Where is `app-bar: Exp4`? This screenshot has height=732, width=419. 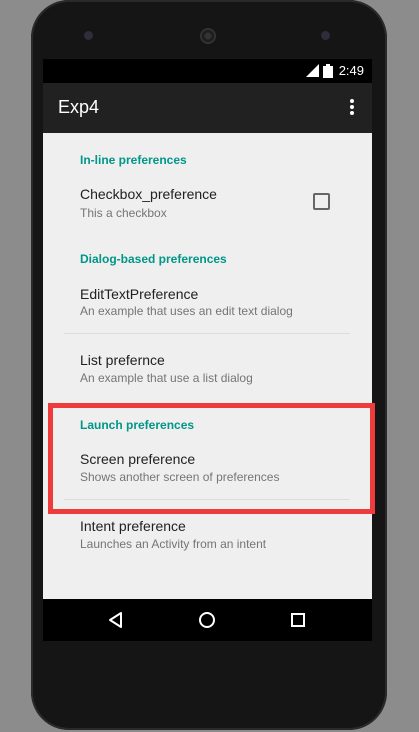 app-bar: Exp4 is located at coordinates (207, 108).